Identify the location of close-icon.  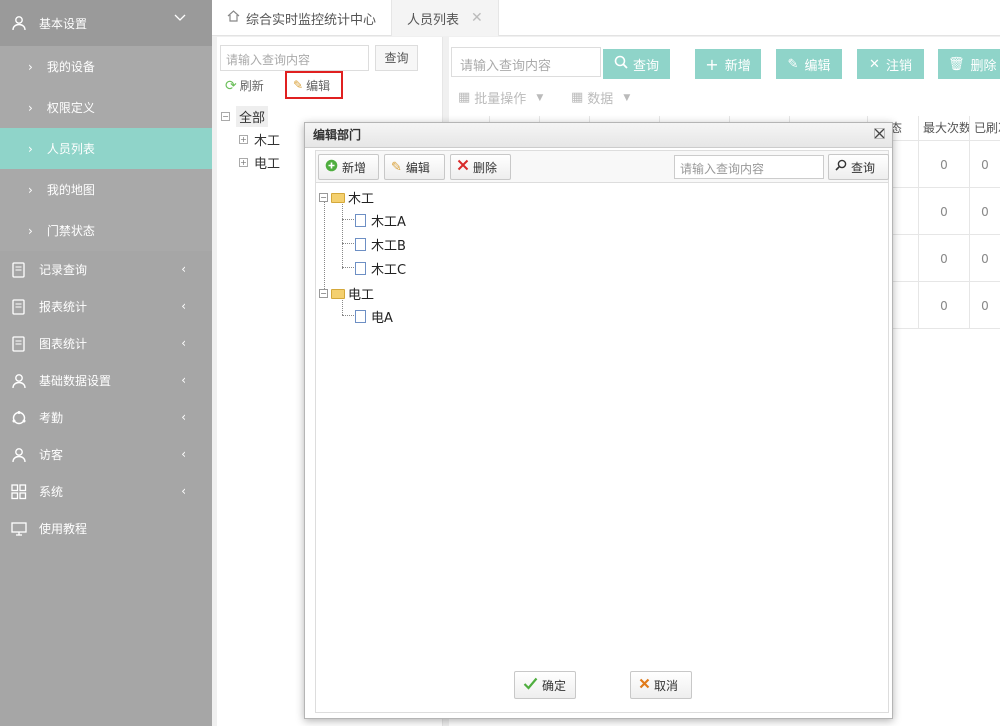
(879, 134).